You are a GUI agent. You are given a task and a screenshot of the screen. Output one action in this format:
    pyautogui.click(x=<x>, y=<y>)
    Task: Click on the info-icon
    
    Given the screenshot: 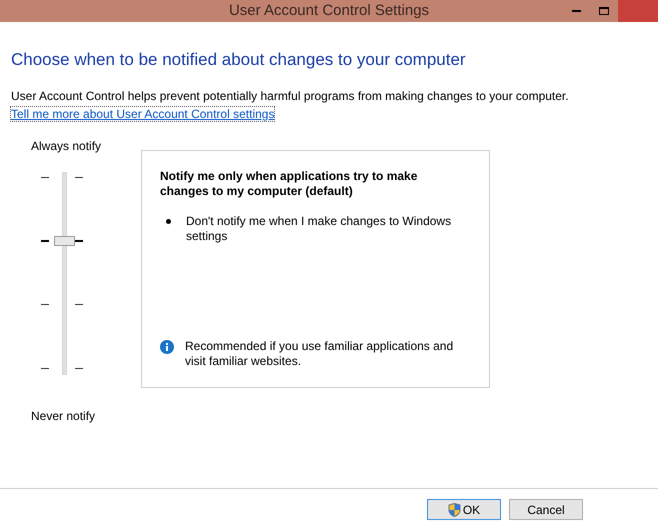 What is the action you would take?
    pyautogui.click(x=167, y=347)
    